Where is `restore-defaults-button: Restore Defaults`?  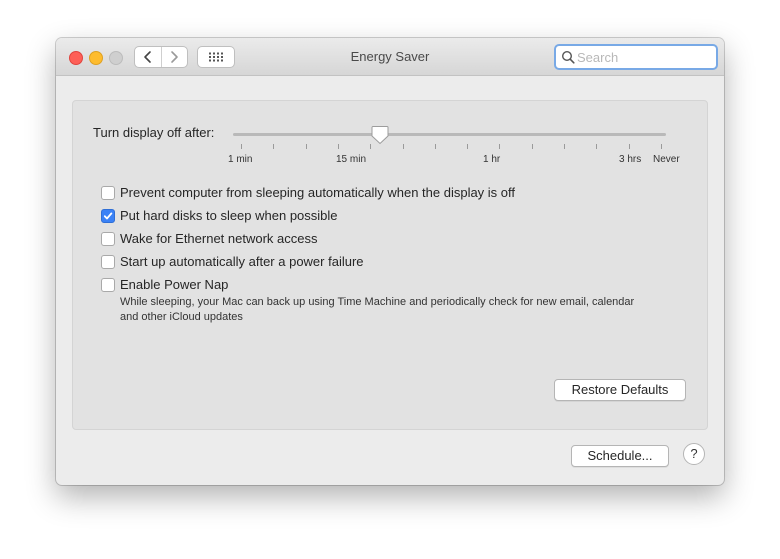
restore-defaults-button: Restore Defaults is located at coordinates (620, 390).